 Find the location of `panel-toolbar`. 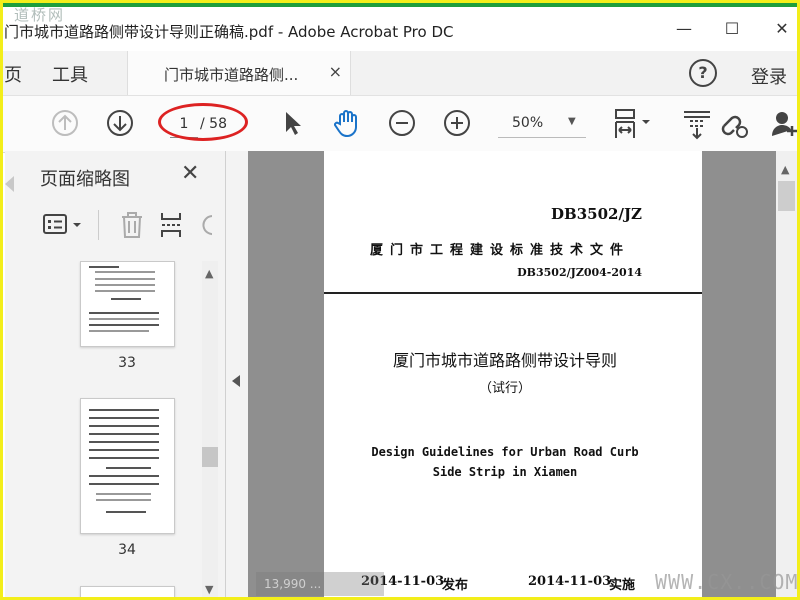

panel-toolbar is located at coordinates (120, 226).